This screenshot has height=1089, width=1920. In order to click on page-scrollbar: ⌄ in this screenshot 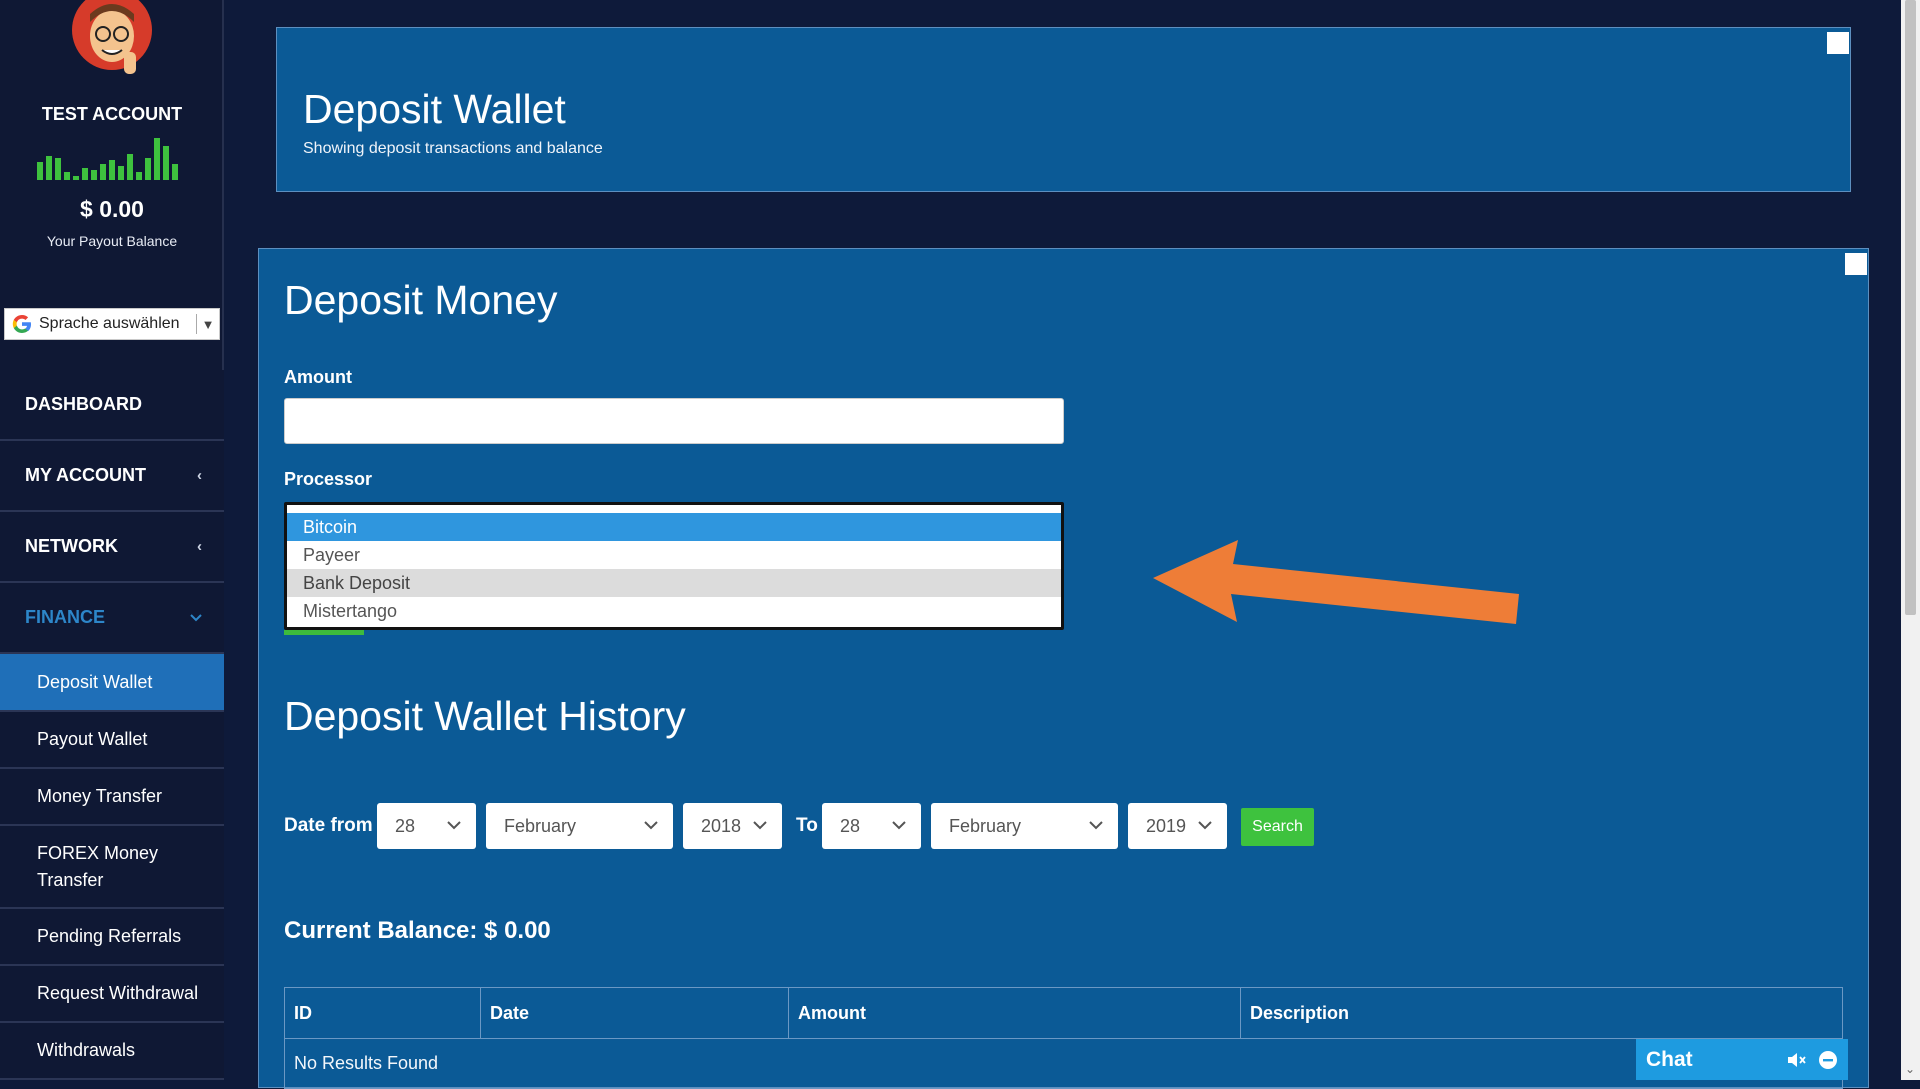, I will do `click(1910, 540)`.